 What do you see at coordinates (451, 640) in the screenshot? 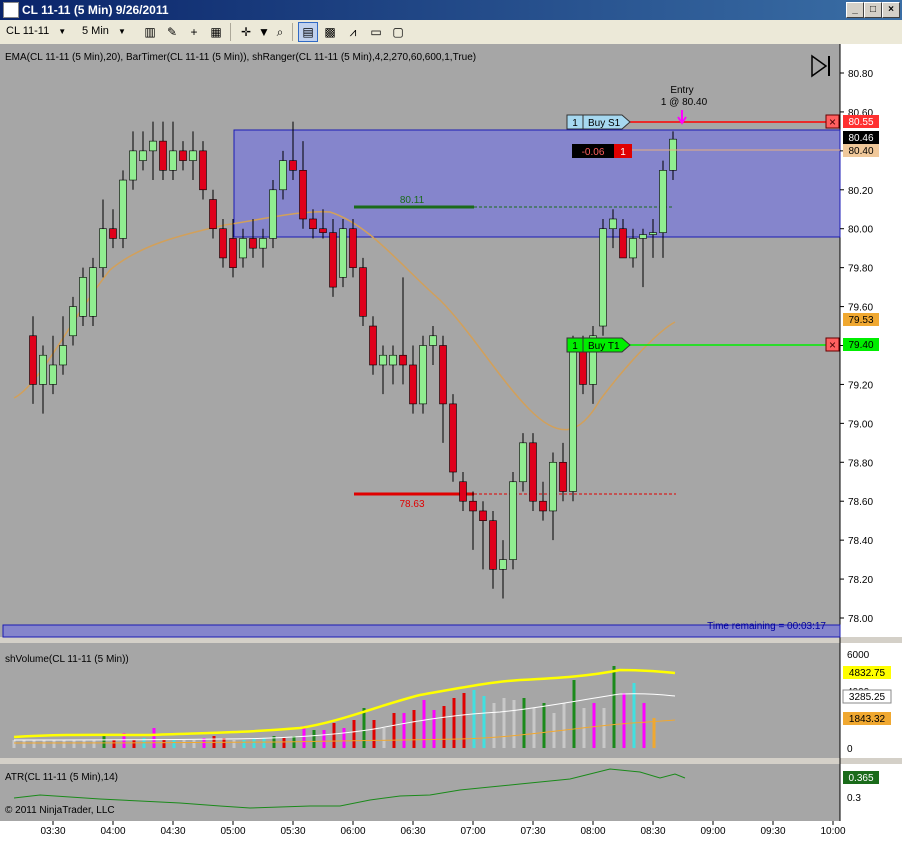
I see `panel-splitter-volume` at bounding box center [451, 640].